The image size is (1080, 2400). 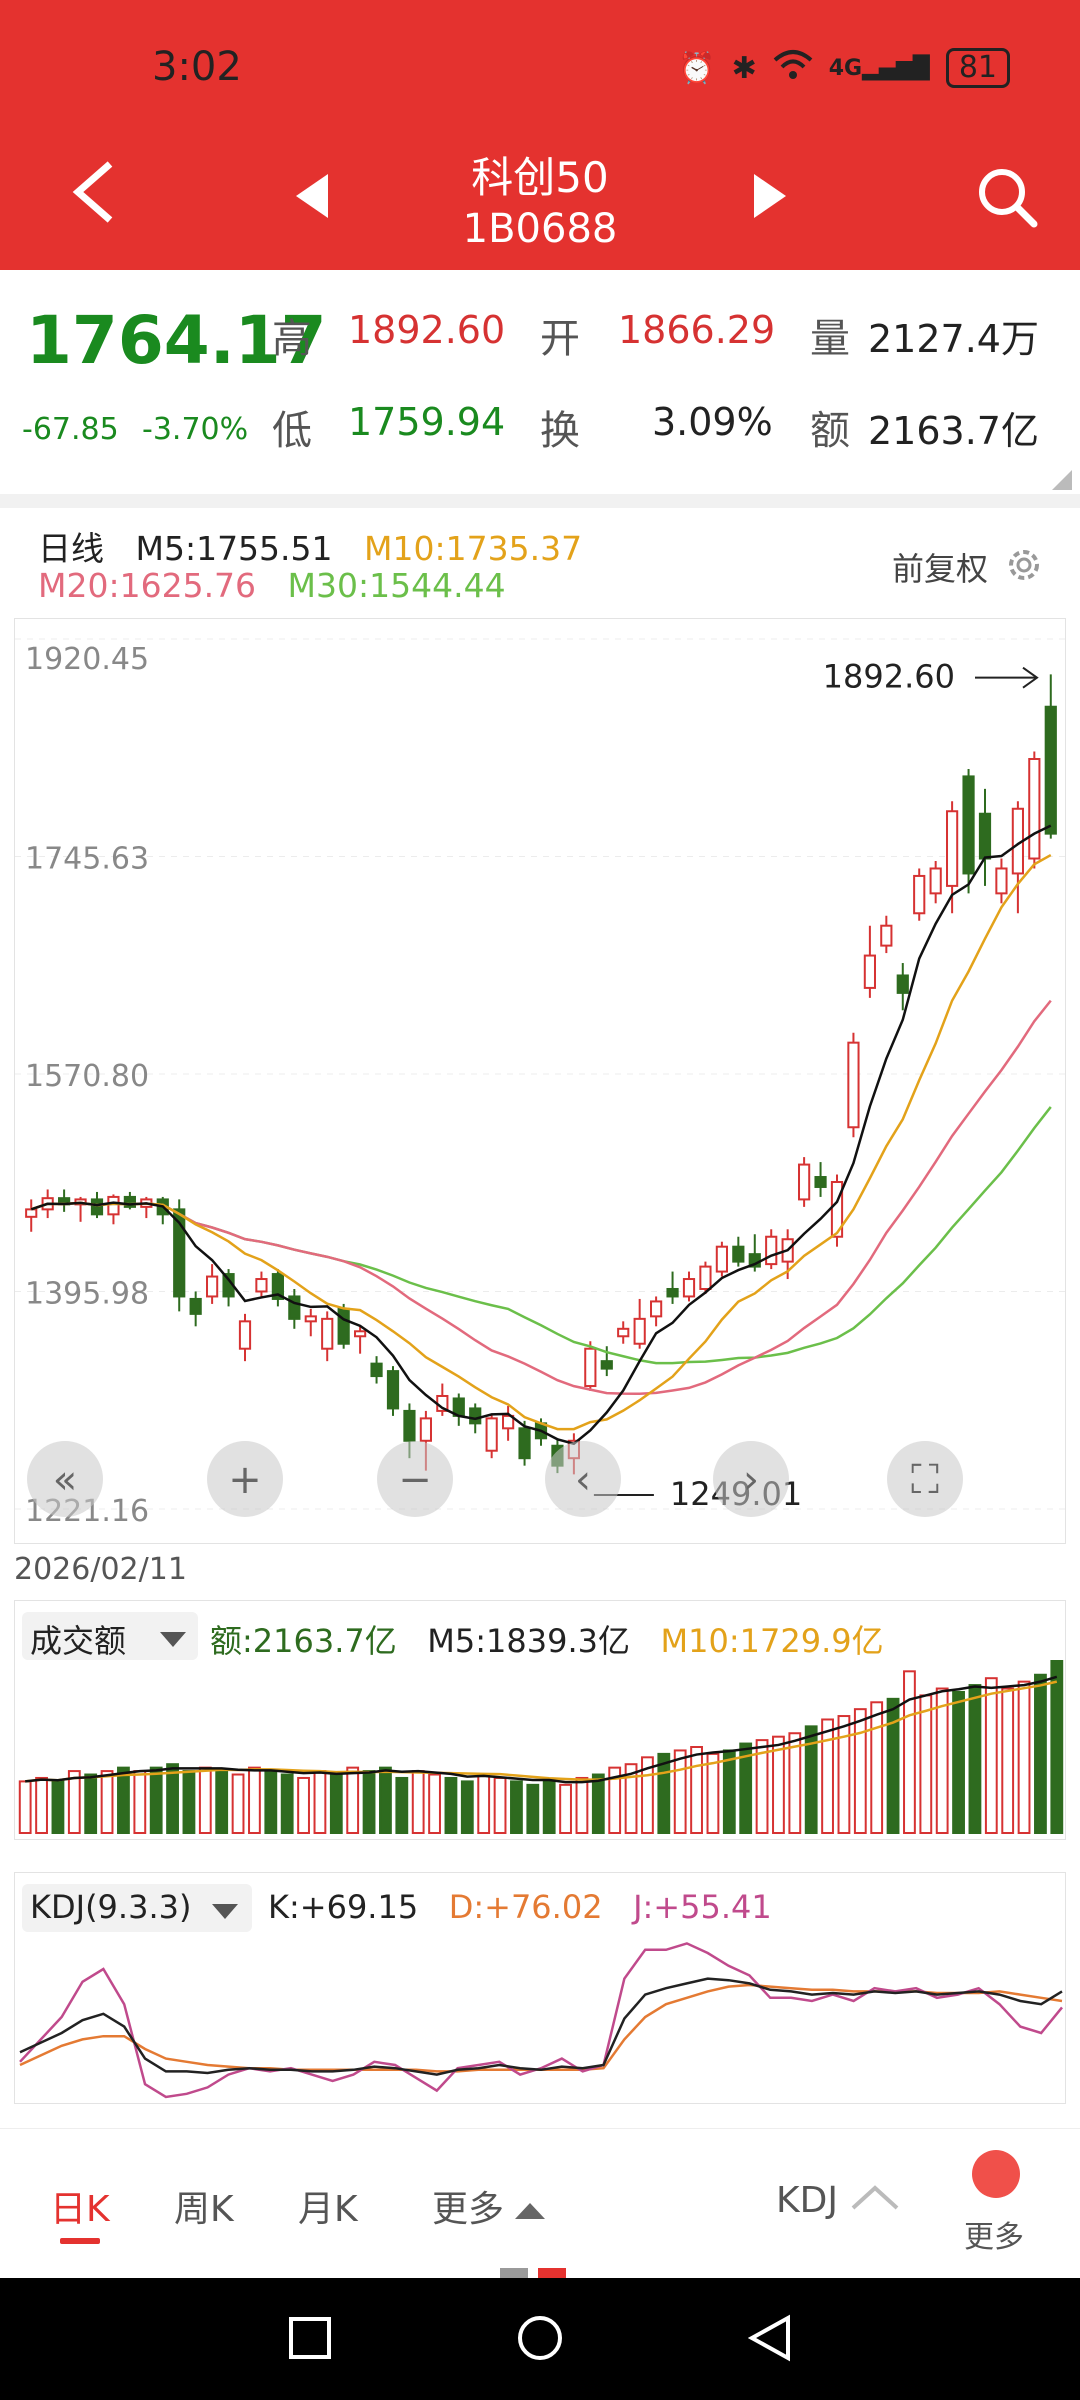 I want to click on scroll-left-button-glyph: ‹, so click(x=583, y=1480).